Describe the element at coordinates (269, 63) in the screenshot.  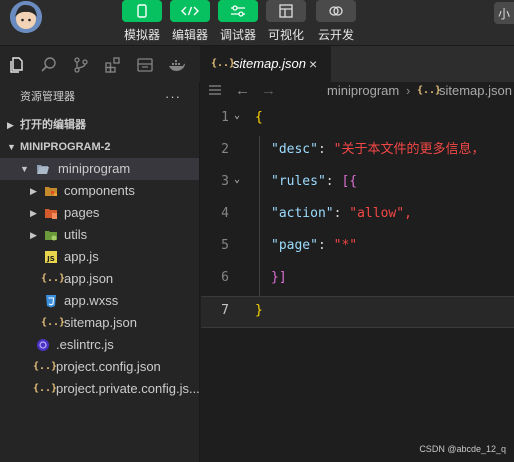
I see `tab-label: sitemap.json` at that location.